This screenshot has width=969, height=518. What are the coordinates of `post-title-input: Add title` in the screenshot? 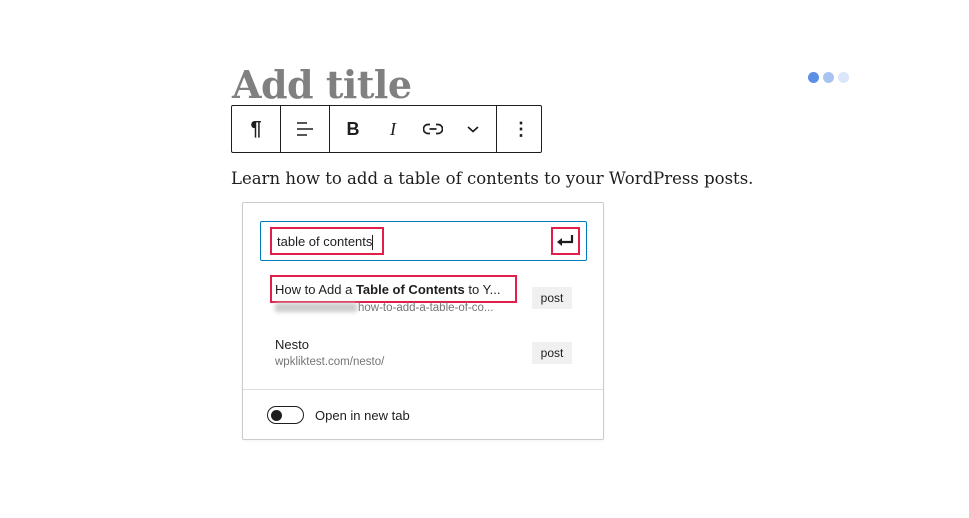 It's located at (322, 84).